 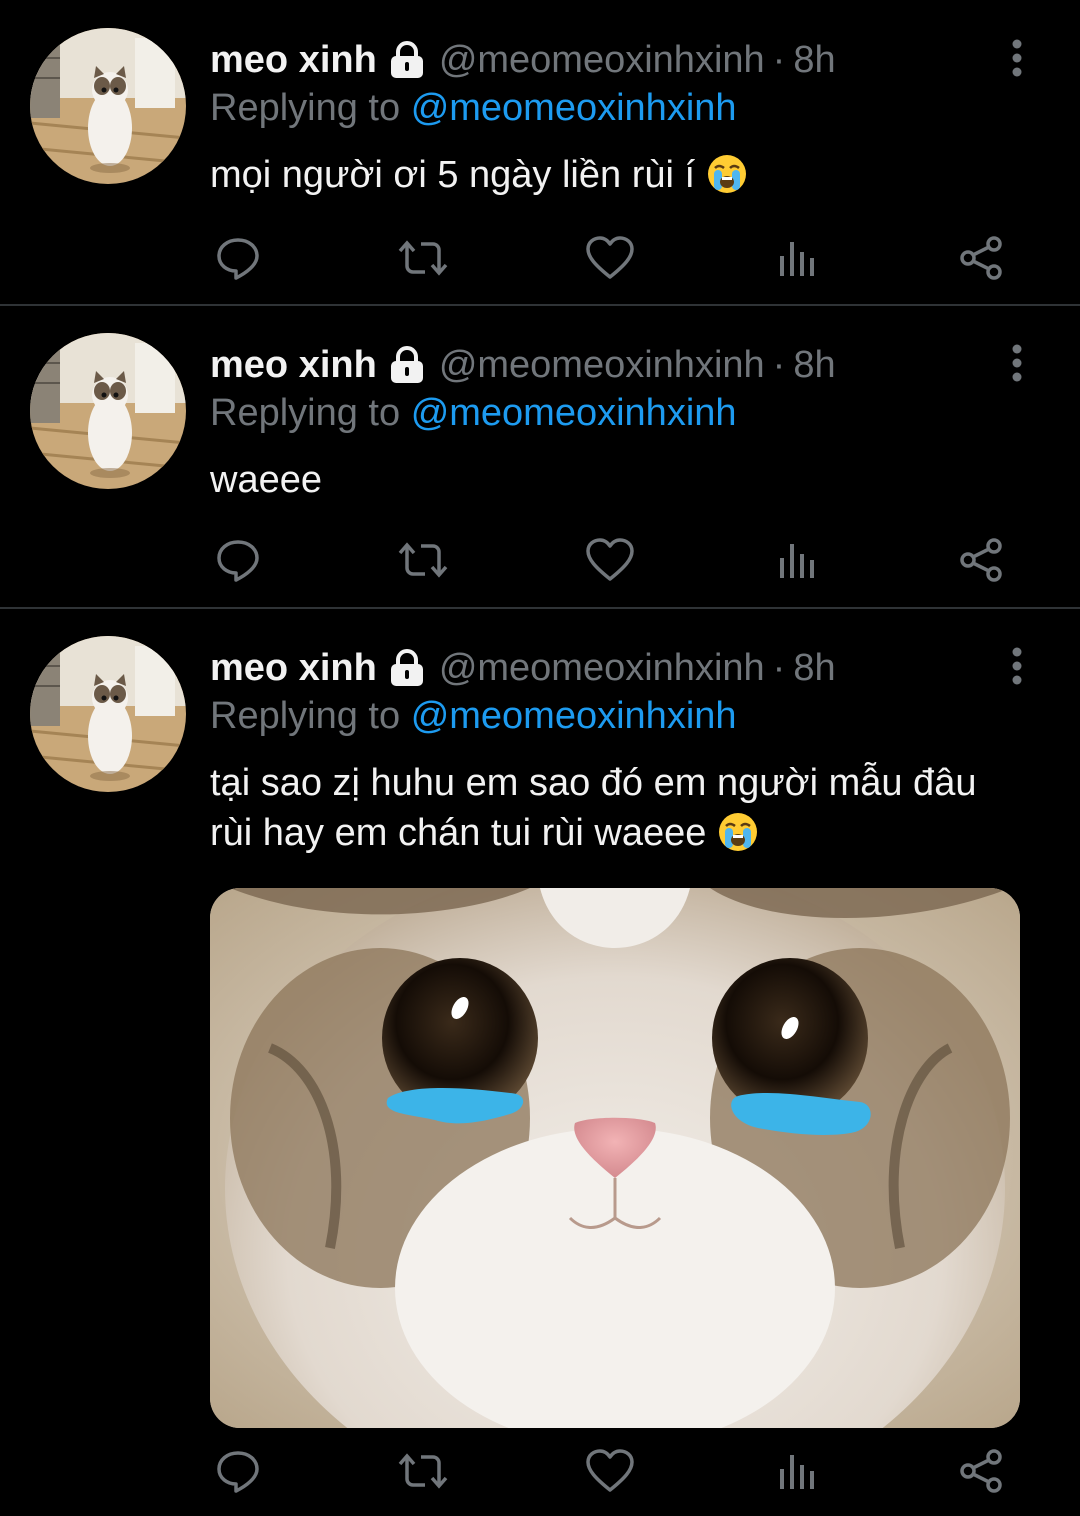 I want to click on tweet-text-content: waeee, so click(x=266, y=480).